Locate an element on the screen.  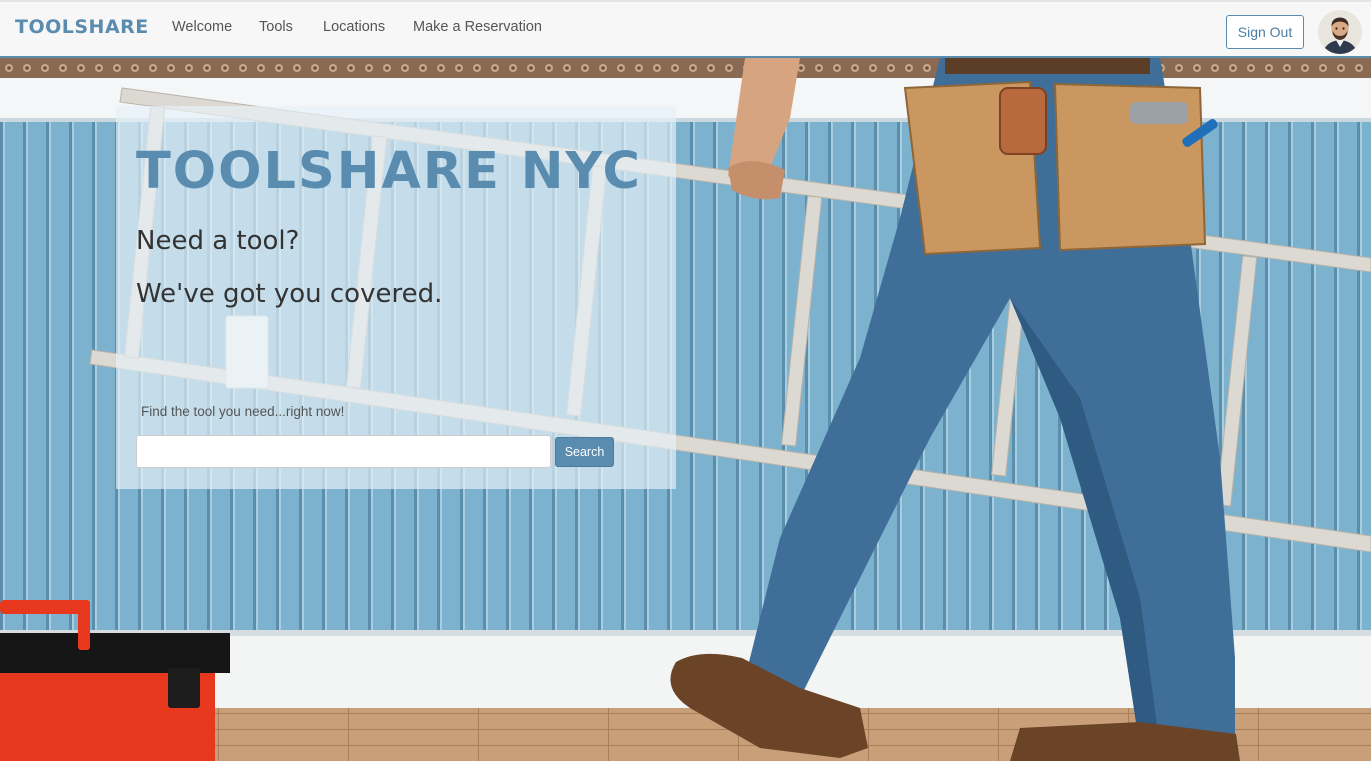
hero-title: TOOLSHARE NYC is located at coordinates (389, 171).